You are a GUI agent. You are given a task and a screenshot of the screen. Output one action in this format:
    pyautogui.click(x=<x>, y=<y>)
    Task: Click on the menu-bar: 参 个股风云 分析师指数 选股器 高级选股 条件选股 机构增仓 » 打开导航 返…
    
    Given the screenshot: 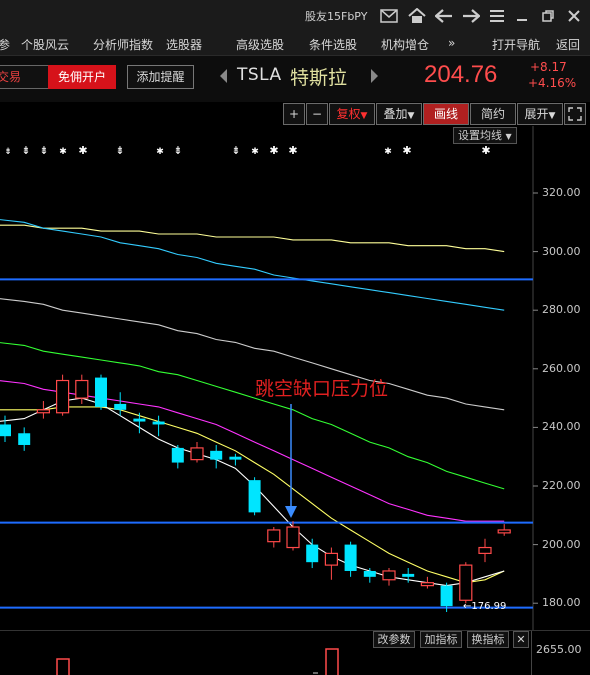 What is the action you would take?
    pyautogui.click(x=295, y=44)
    